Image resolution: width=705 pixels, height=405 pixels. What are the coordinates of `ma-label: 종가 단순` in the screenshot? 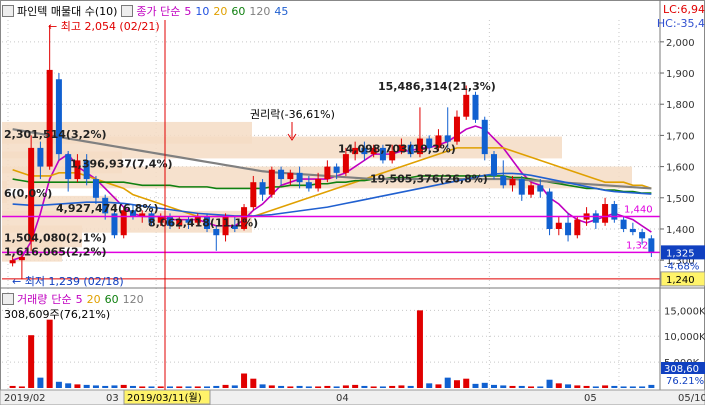 It's located at (158, 11).